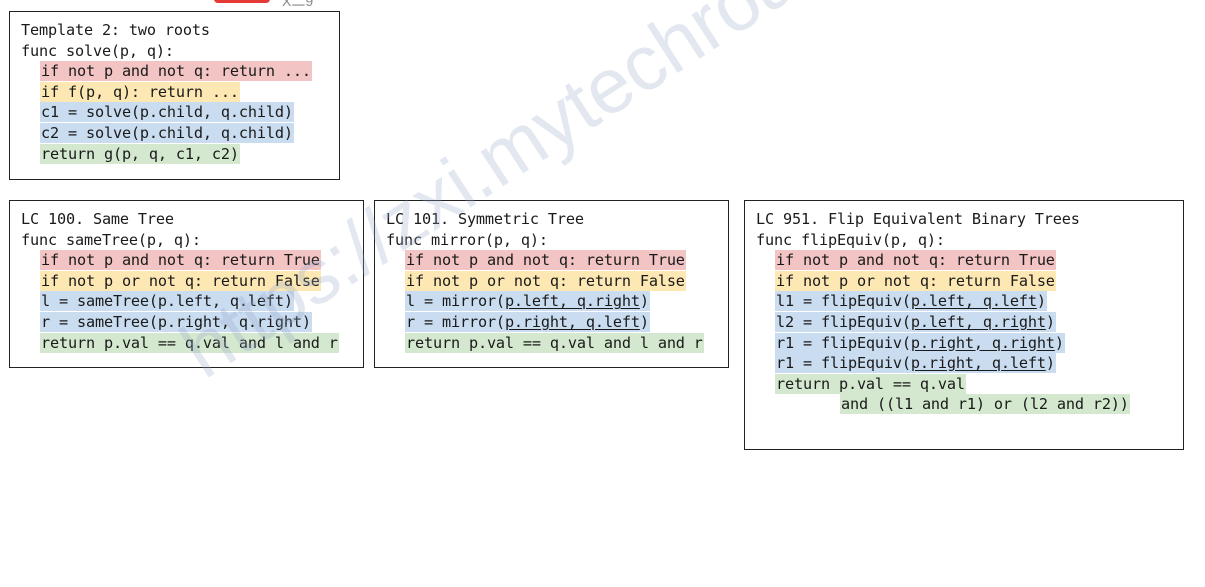 Image resolution: width=1205 pixels, height=587 pixels. What do you see at coordinates (843, 342) in the screenshot?
I see `flip-call-3-prefix: r1 = flipEquiv(` at bounding box center [843, 342].